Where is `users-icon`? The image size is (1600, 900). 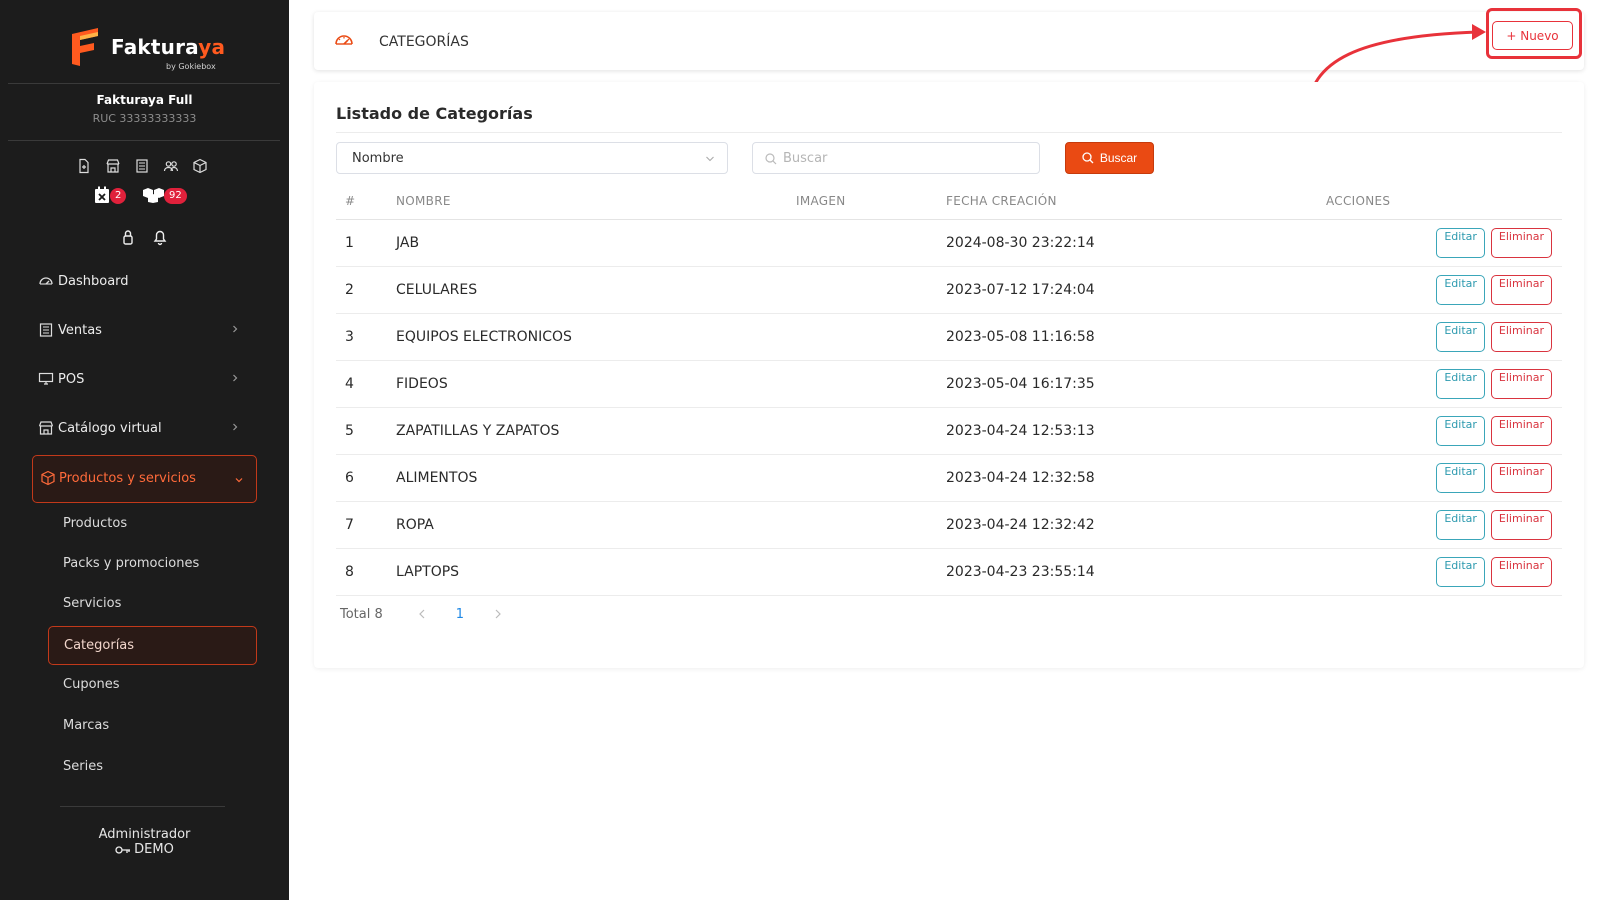
users-icon is located at coordinates (171, 166).